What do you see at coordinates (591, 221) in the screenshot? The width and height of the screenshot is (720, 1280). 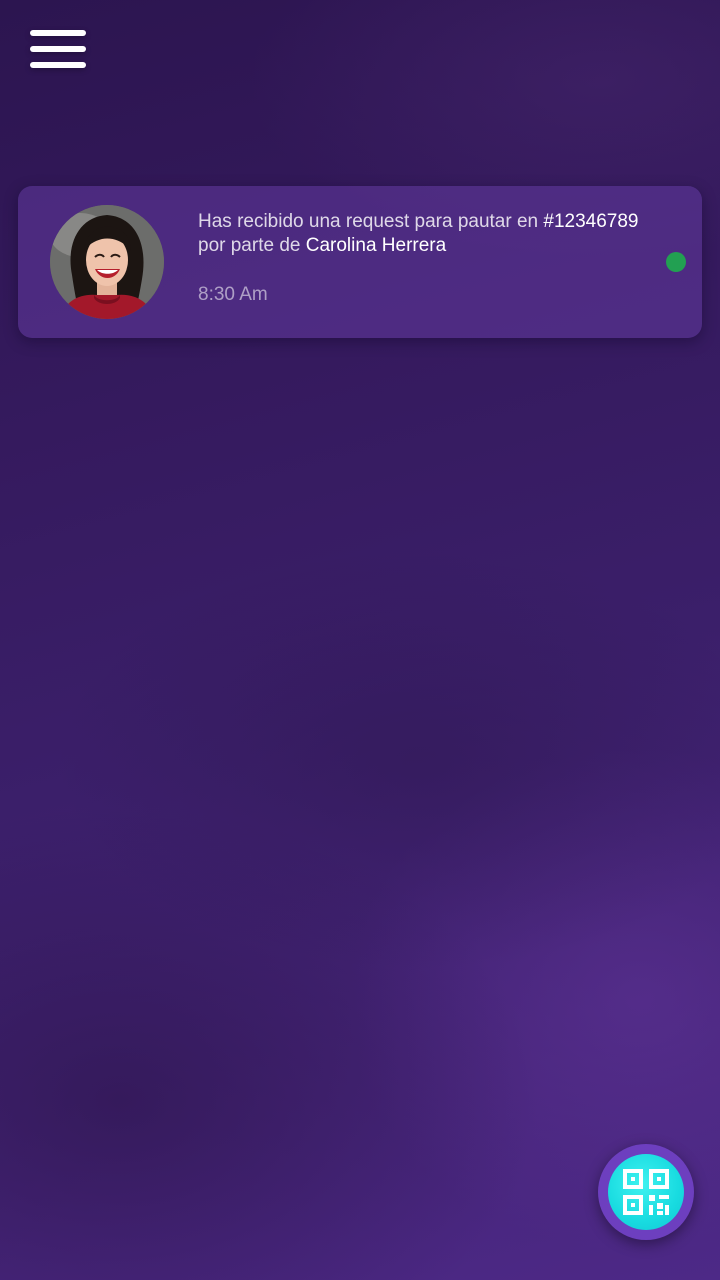 I see `request-id: #12346789` at bounding box center [591, 221].